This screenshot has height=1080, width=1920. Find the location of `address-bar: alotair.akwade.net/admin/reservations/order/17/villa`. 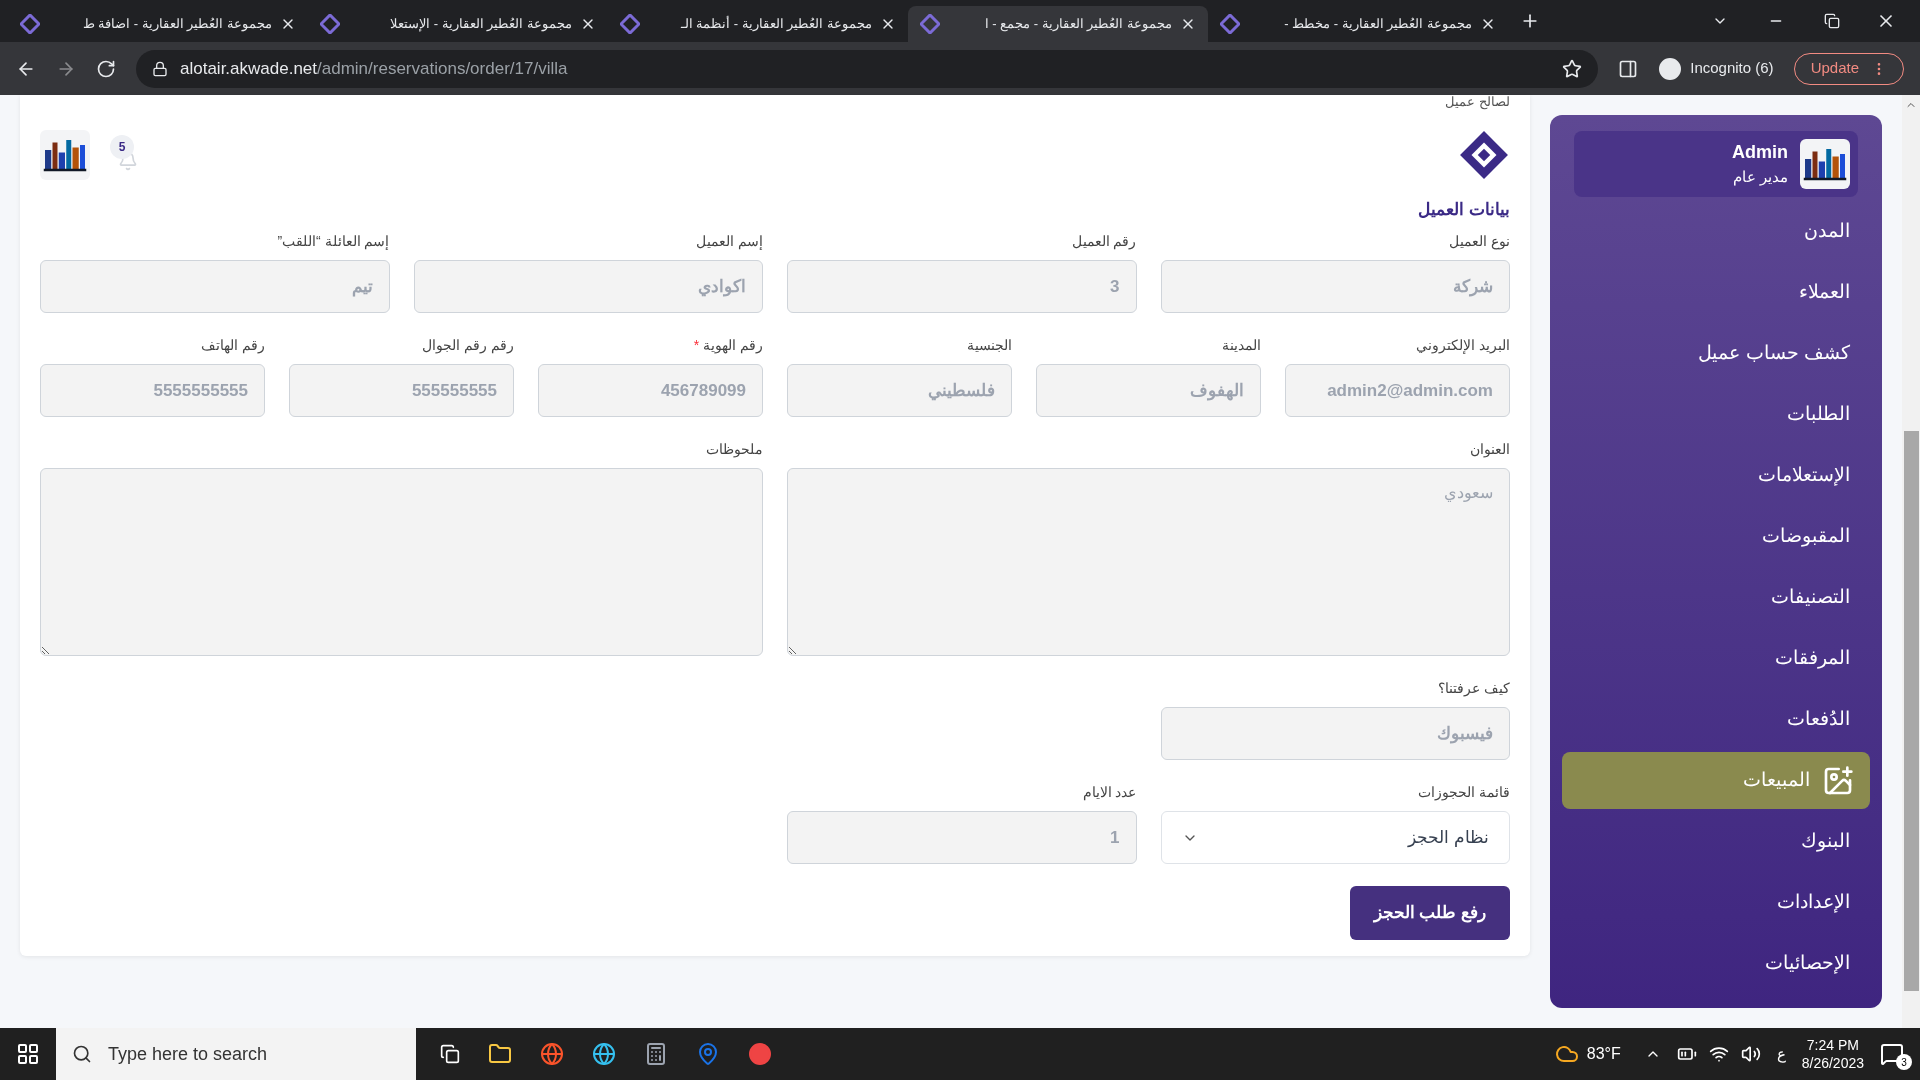

address-bar: alotair.akwade.net/admin/reservations/order/17/villa is located at coordinates (867, 68).